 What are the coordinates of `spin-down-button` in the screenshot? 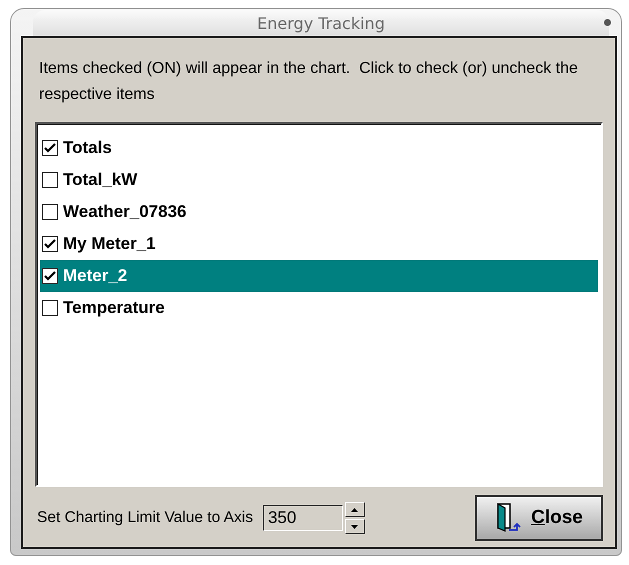 It's located at (354, 526).